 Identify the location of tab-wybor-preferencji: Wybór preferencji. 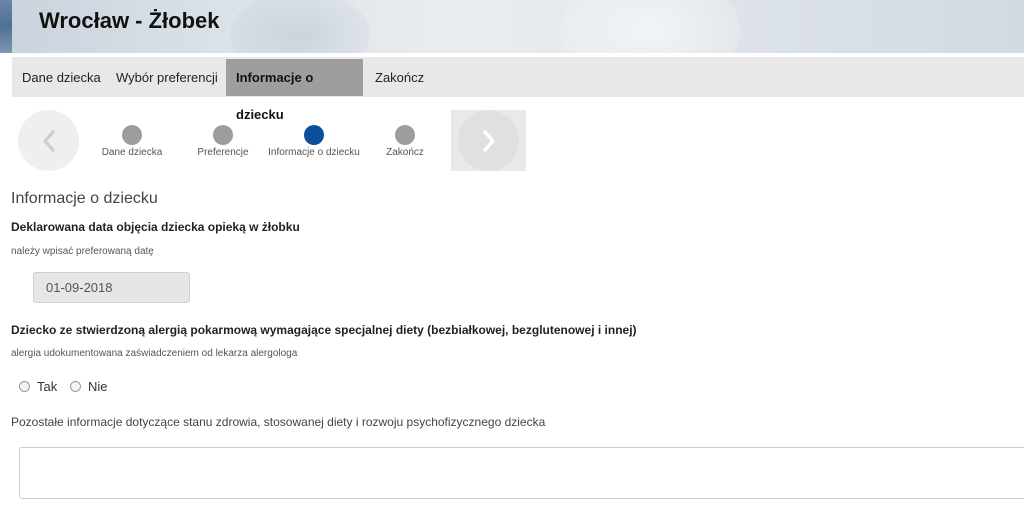
(167, 77).